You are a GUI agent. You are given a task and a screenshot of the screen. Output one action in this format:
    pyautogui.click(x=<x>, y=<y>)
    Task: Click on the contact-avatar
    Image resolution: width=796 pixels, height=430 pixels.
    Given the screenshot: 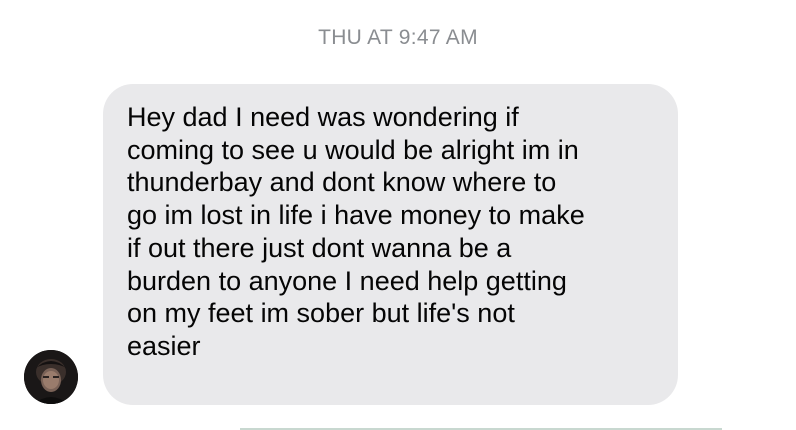 What is the action you would take?
    pyautogui.click(x=51, y=377)
    